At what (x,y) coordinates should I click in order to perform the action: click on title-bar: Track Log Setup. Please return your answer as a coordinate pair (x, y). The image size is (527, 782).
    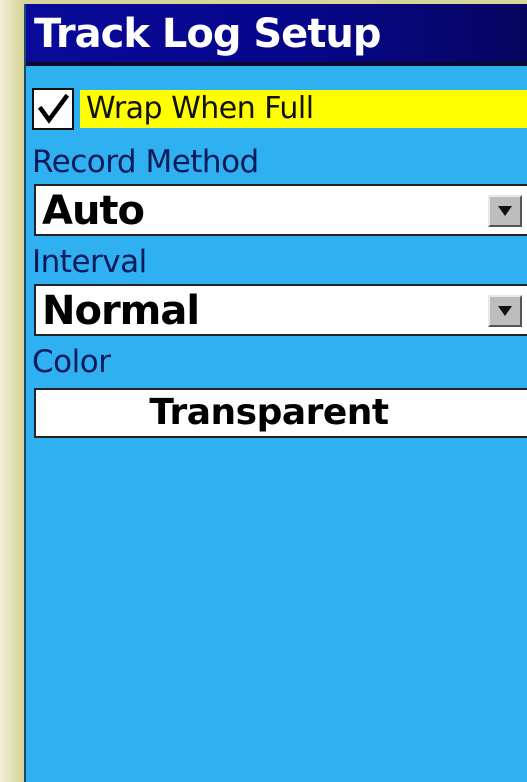
    Looking at the image, I should click on (276, 35).